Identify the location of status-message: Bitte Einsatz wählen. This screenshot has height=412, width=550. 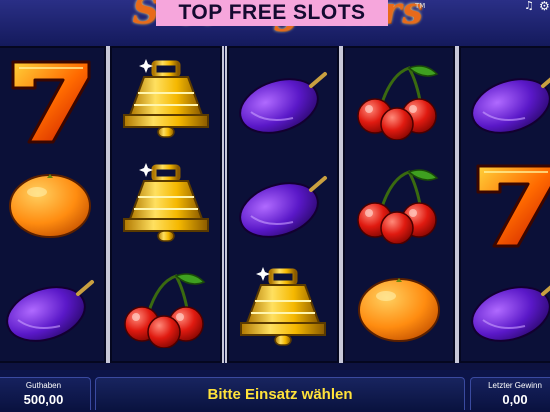
(280, 393).